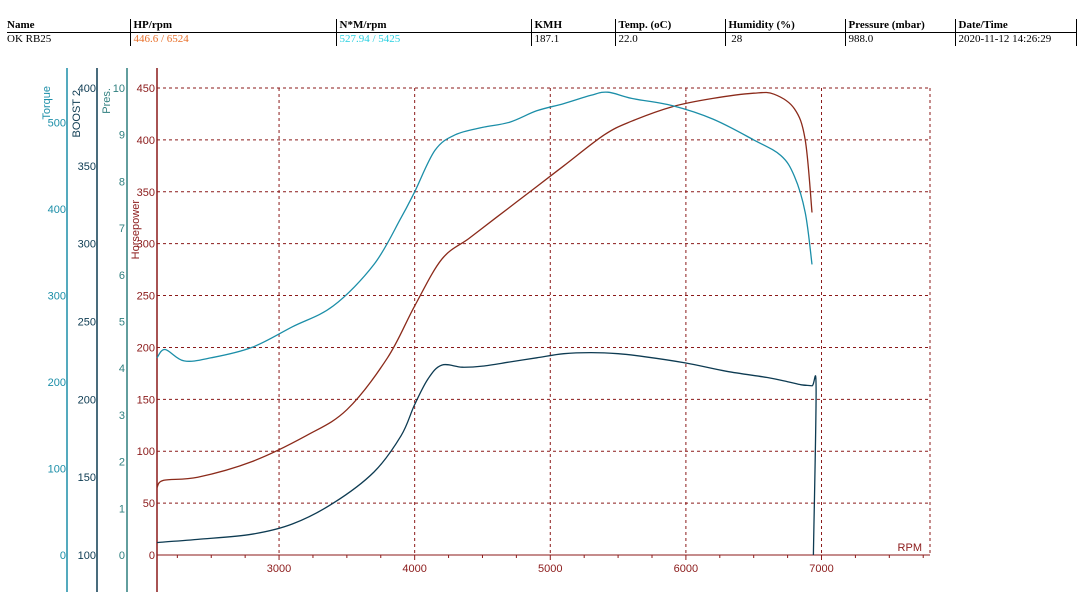  What do you see at coordinates (87, 478) in the screenshot?
I see `boost-tick-label: 150` at bounding box center [87, 478].